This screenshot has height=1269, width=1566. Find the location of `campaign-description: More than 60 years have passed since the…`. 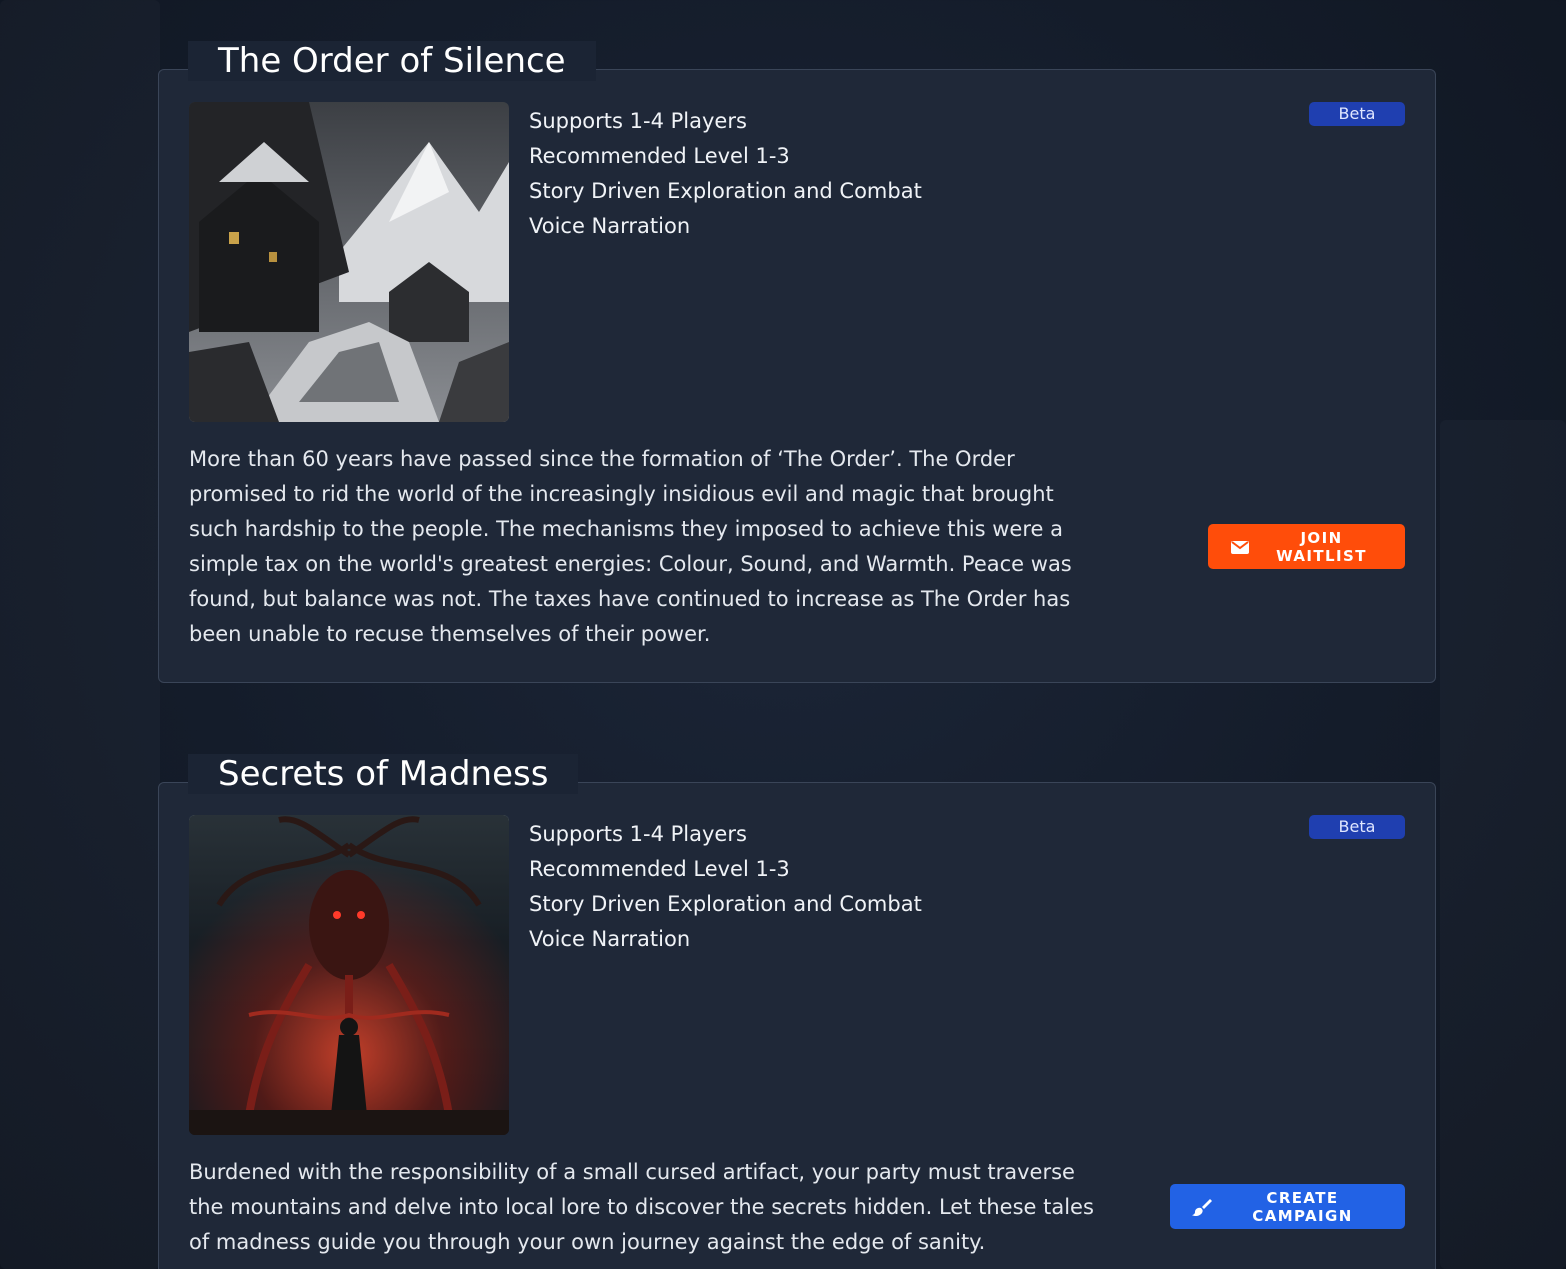

campaign-description: More than 60 years have passed since the… is located at coordinates (630, 546).